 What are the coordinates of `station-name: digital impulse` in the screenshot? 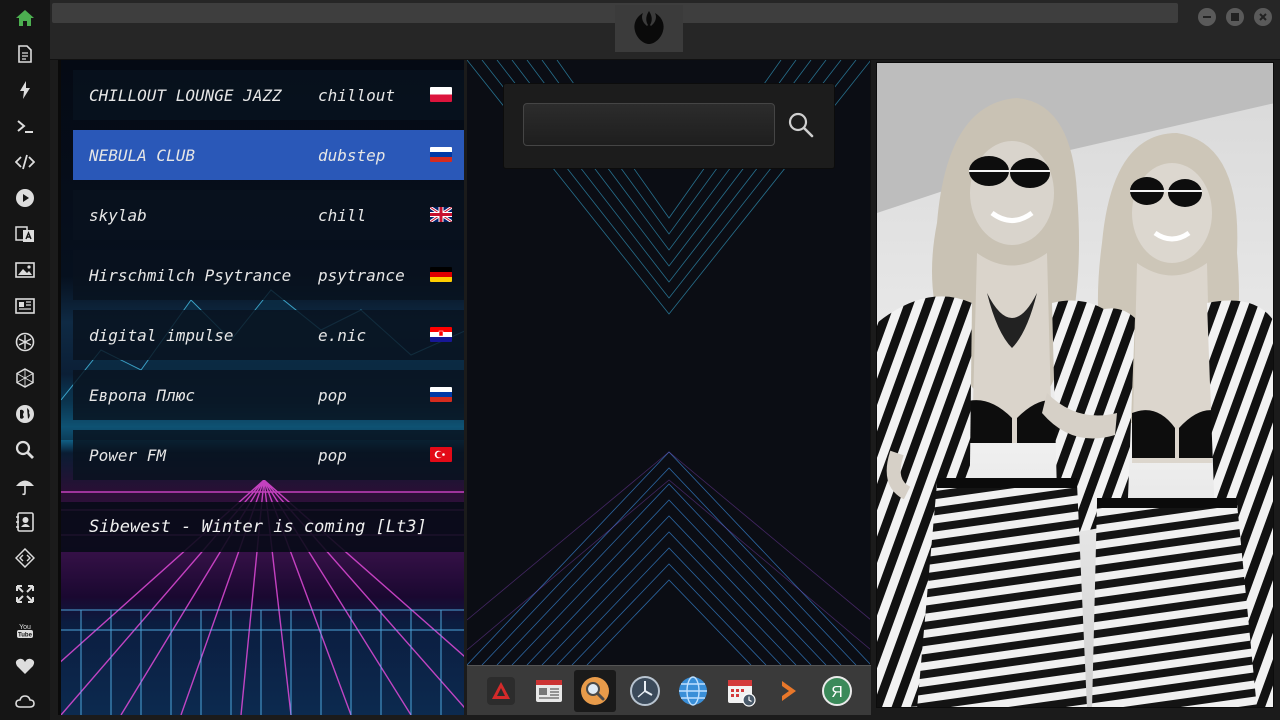 It's located at (161, 335).